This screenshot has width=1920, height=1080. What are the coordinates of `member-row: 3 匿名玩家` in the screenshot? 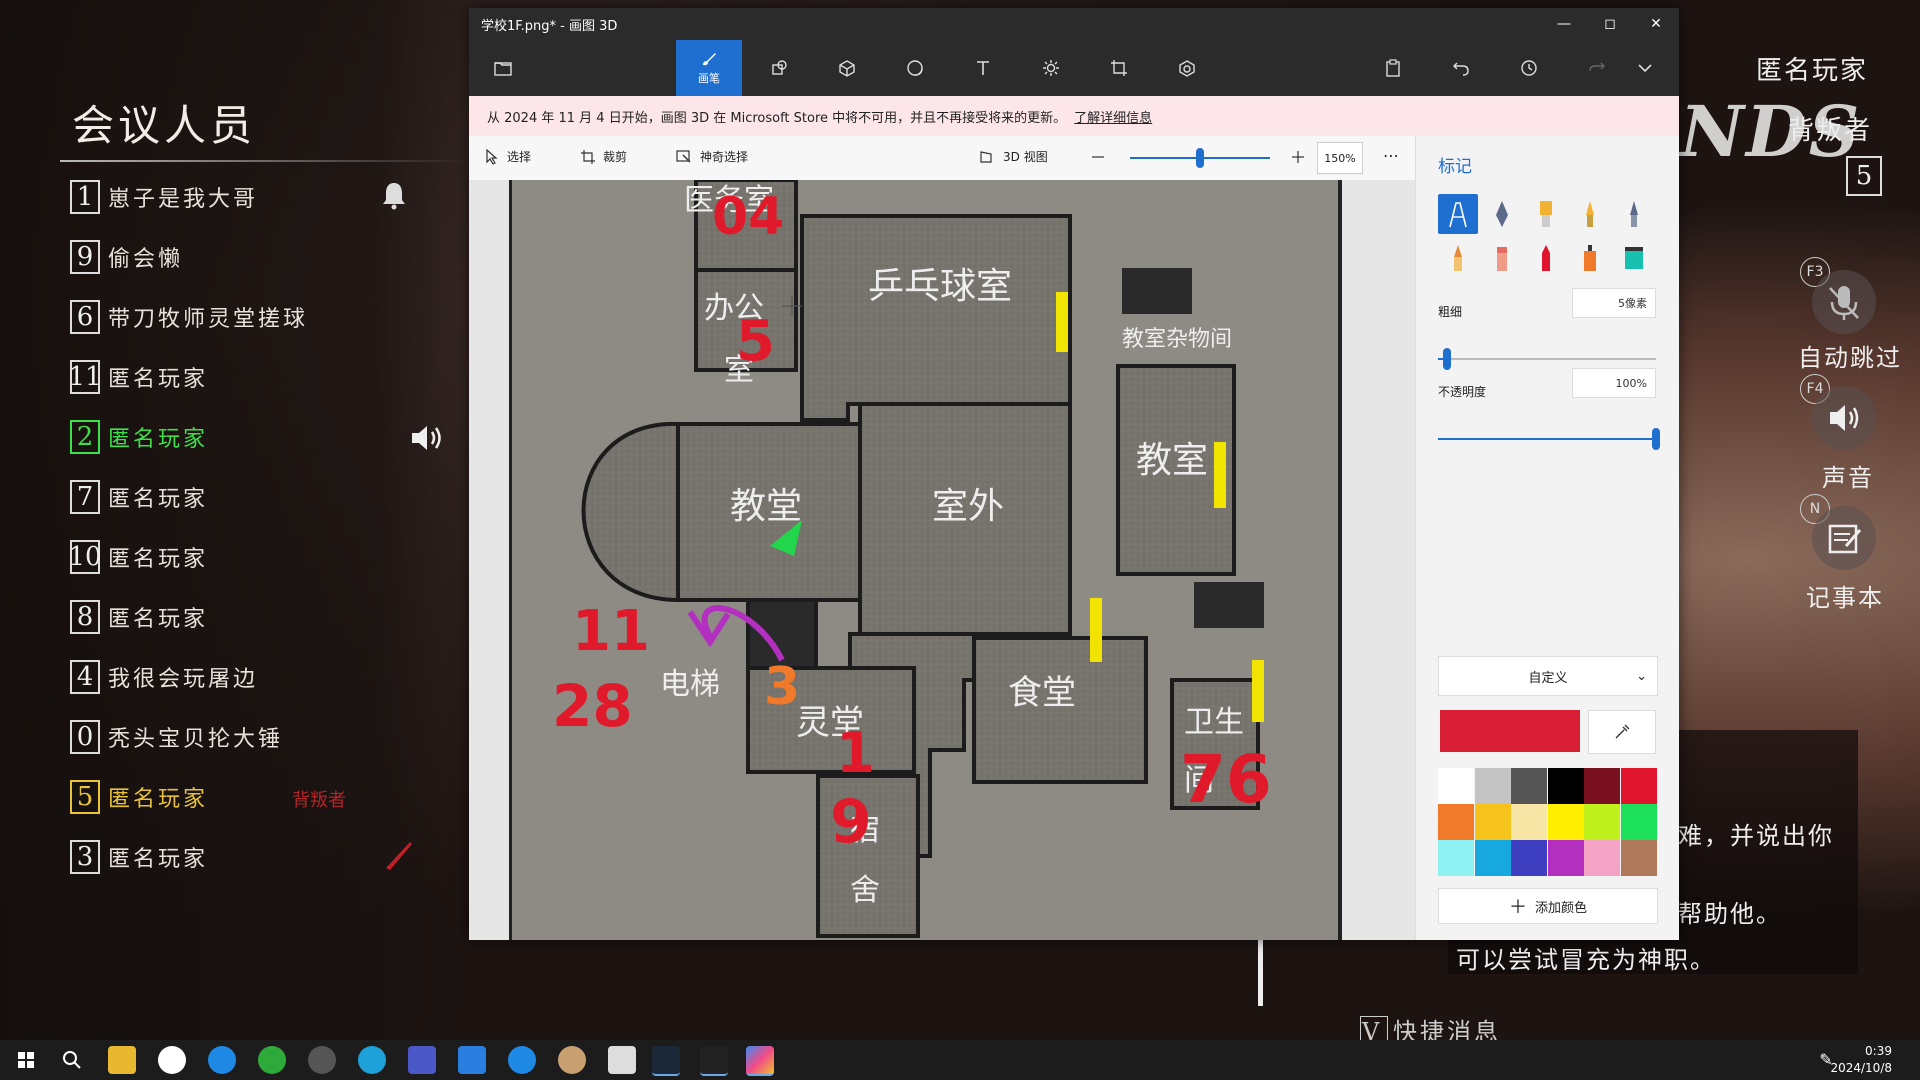 It's located at (139, 857).